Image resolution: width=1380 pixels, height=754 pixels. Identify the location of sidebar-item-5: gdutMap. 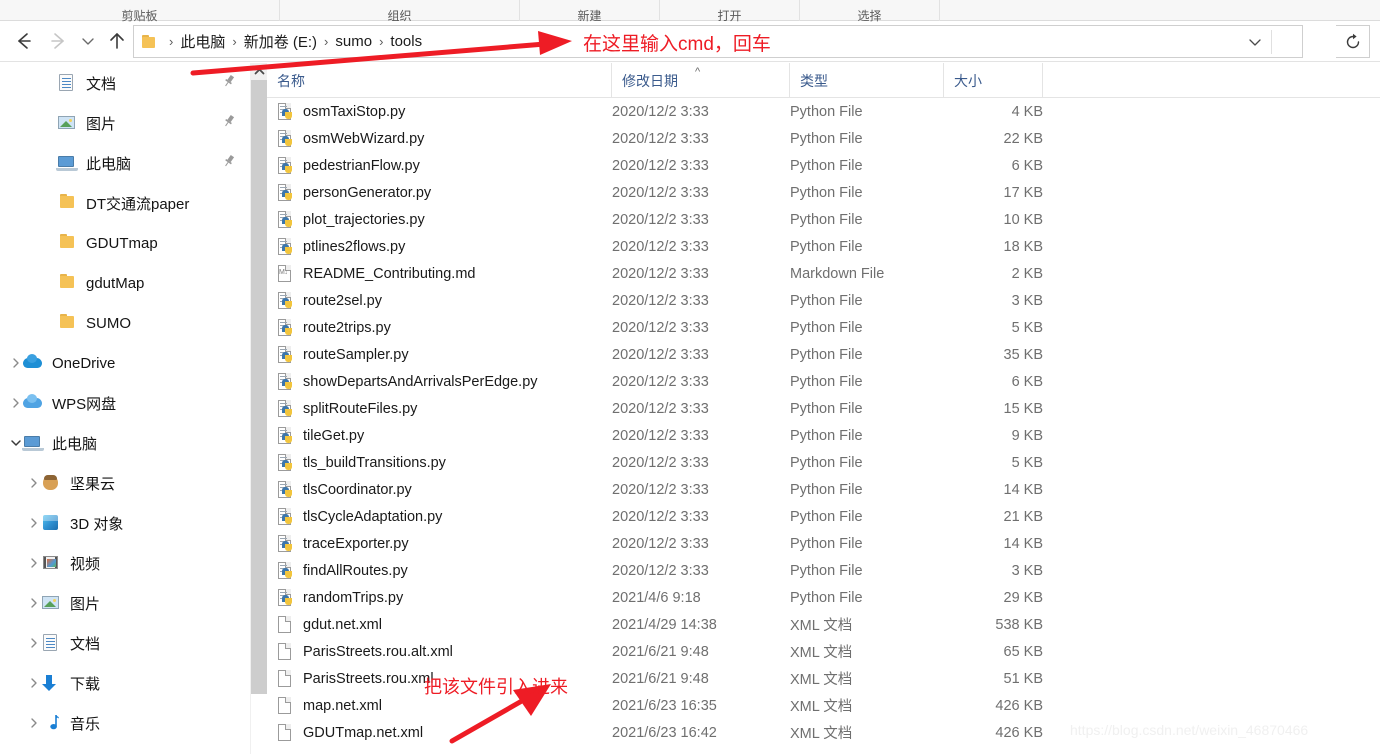
(124, 283).